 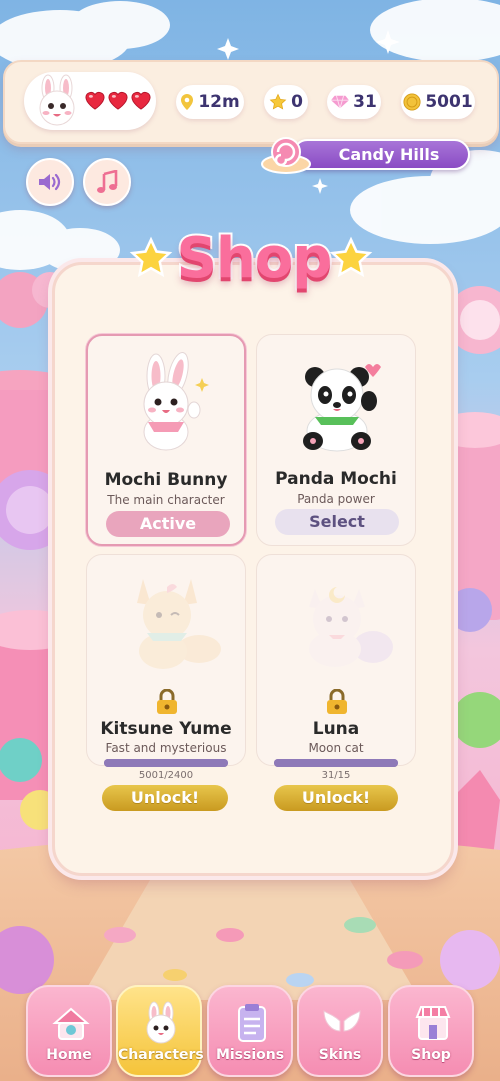 I want to click on lives-hearts, so click(x=118, y=101).